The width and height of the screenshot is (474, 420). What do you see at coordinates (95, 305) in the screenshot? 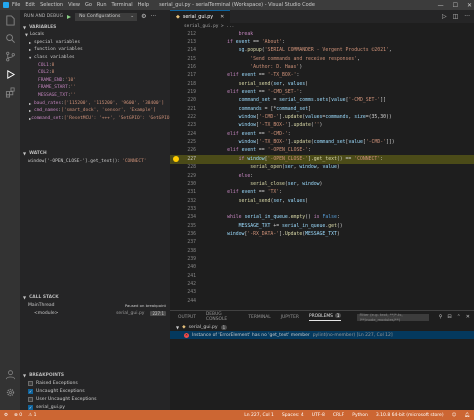
I see `call-stack-thread: MainThread Paused on breakpoint` at bounding box center [95, 305].